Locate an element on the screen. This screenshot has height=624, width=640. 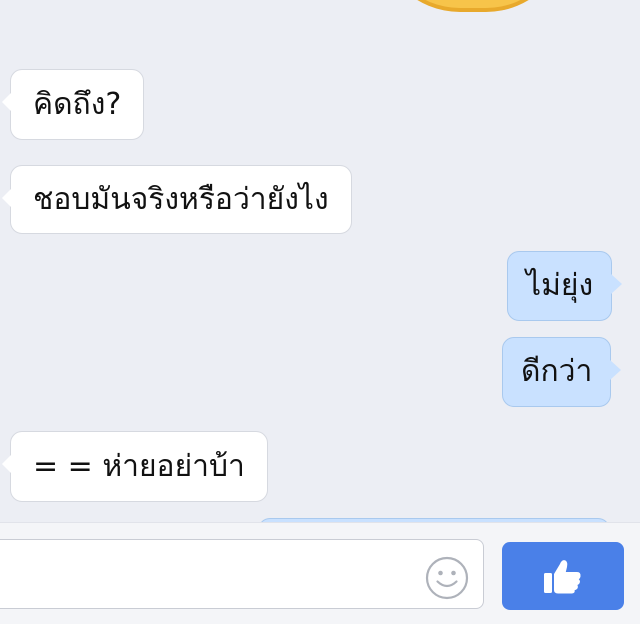
emoji-button is located at coordinates (447, 578).